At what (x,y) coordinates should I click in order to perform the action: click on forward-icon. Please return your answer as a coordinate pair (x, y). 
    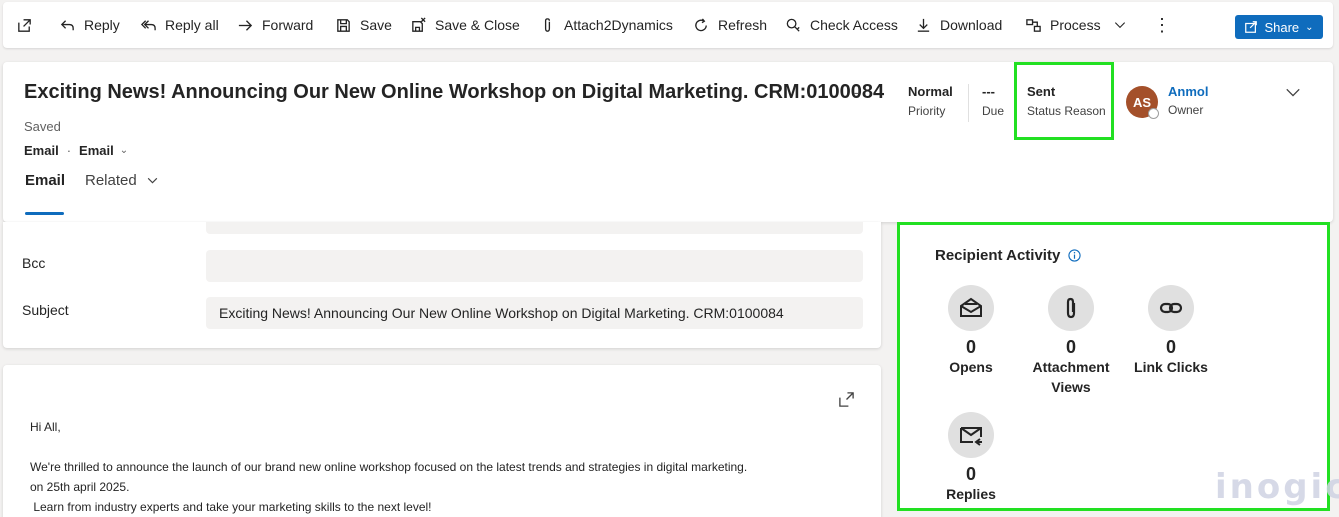
    Looking at the image, I should click on (245, 25).